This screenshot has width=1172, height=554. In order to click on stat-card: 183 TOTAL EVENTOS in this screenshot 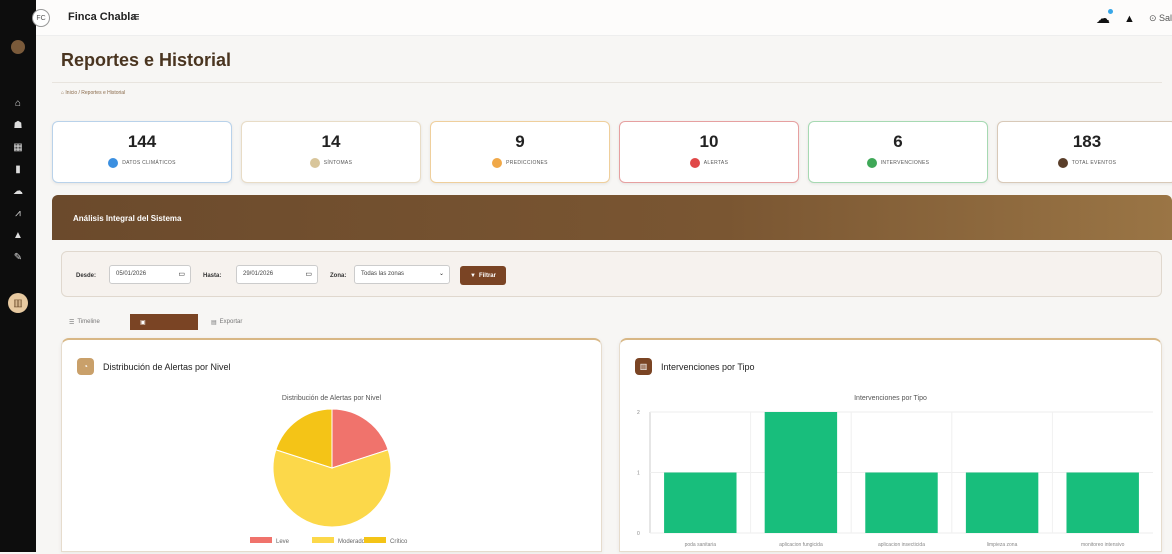, I will do `click(1084, 152)`.